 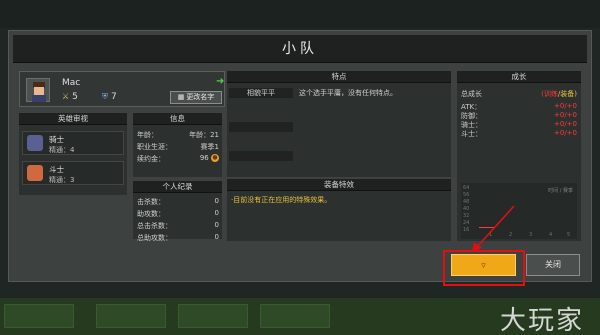 What do you see at coordinates (553, 265) in the screenshot?
I see `close-button: 关闭` at bounding box center [553, 265].